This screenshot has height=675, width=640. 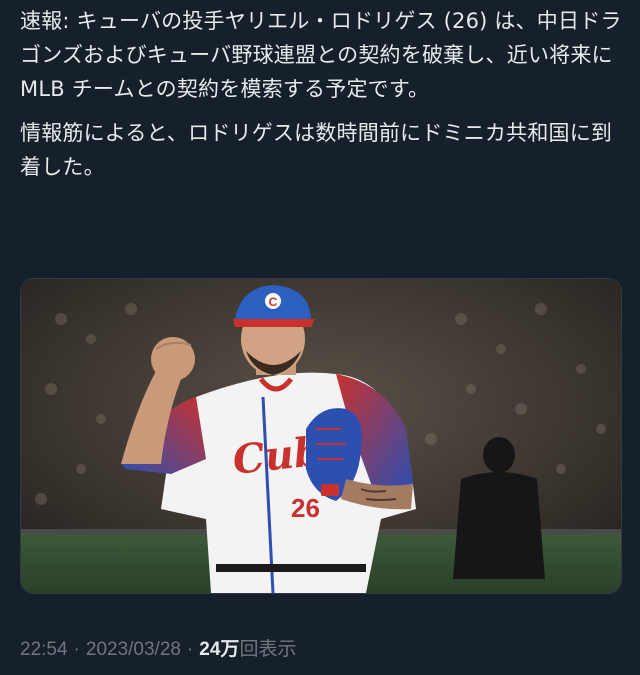 What do you see at coordinates (133, 649) in the screenshot?
I see `tweet-date: 2023/03/28` at bounding box center [133, 649].